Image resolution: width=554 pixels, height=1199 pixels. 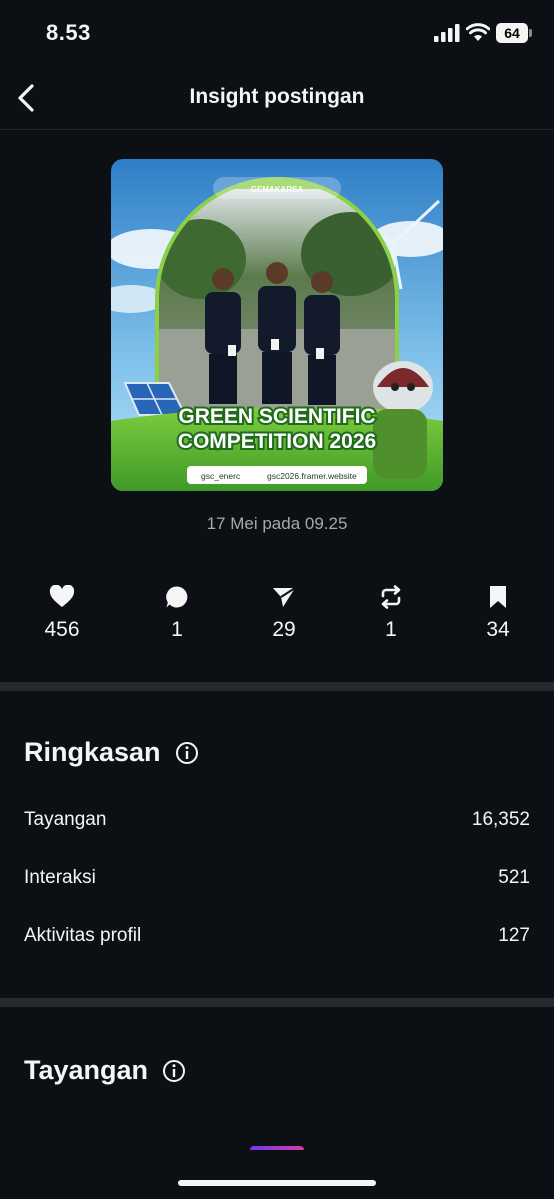 What do you see at coordinates (277, 1183) in the screenshot?
I see `home-indicator` at bounding box center [277, 1183].